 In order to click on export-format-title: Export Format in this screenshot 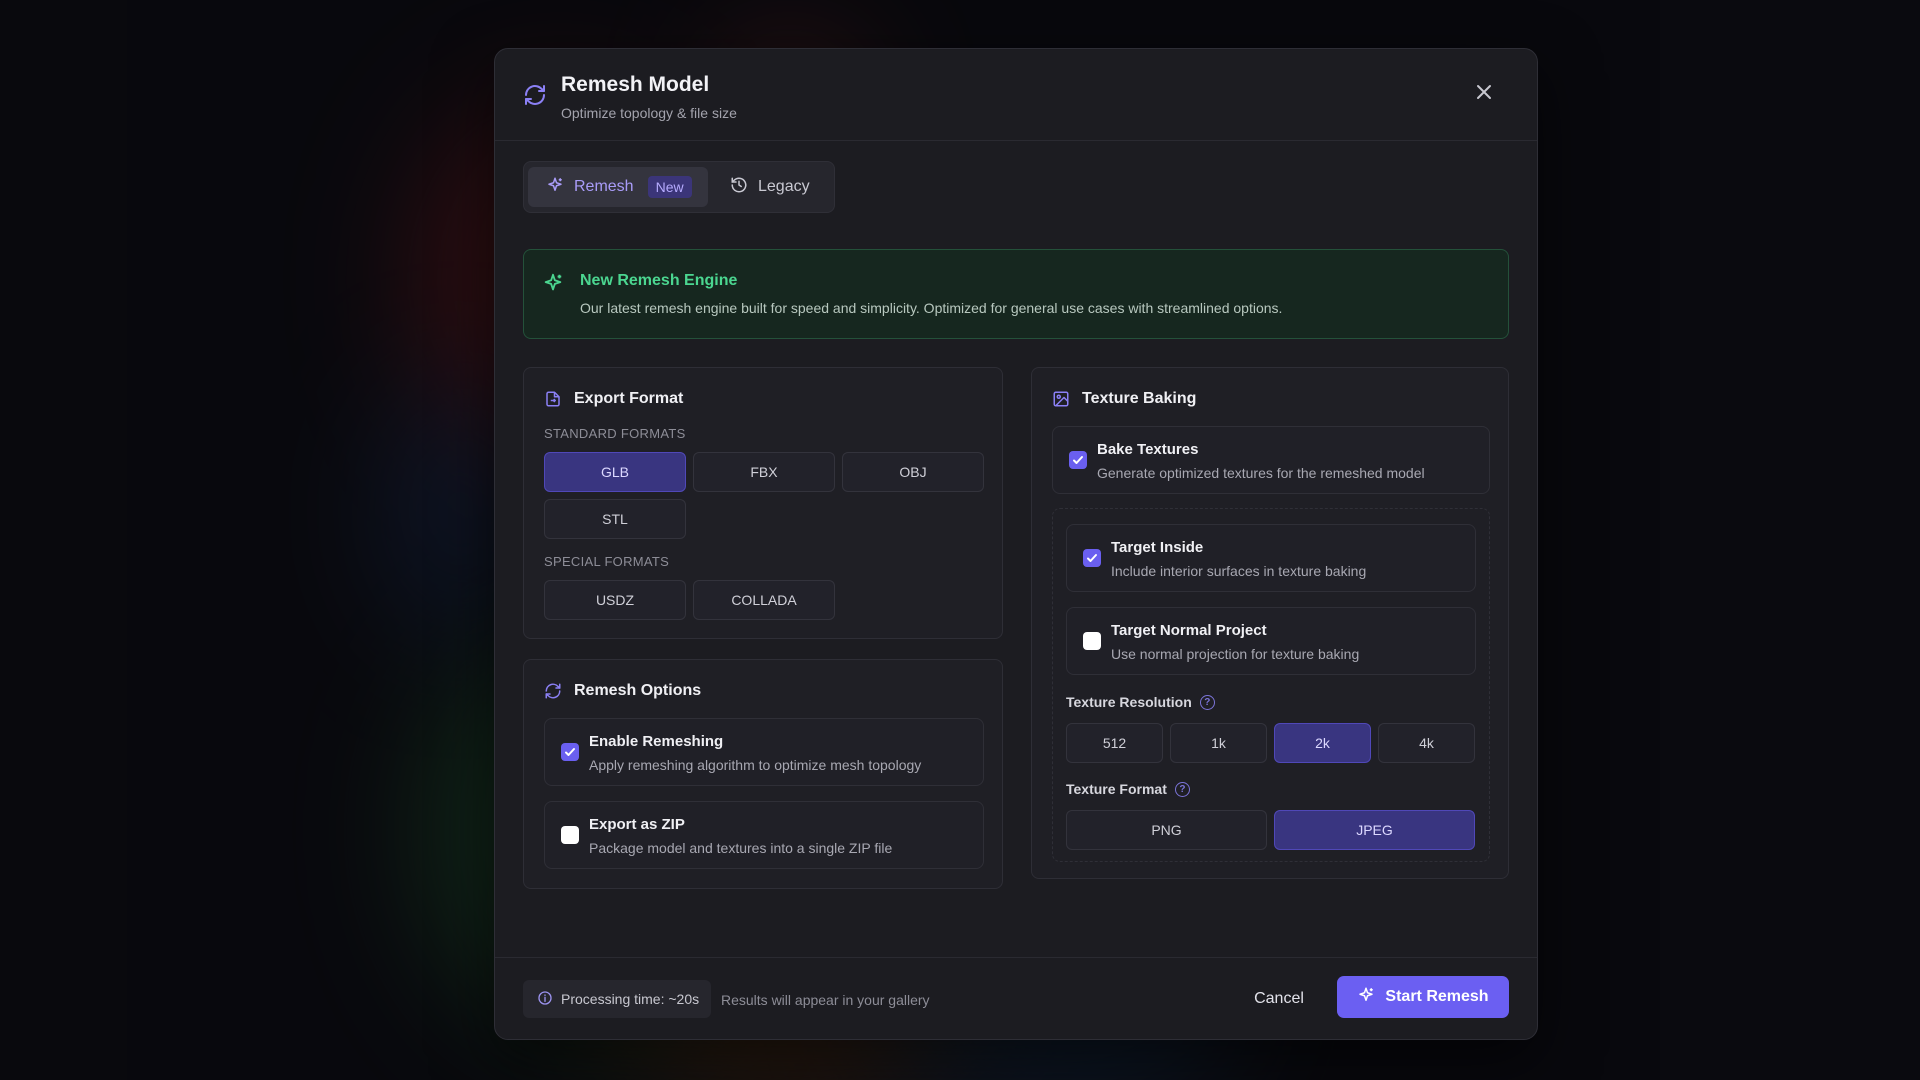, I will do `click(629, 398)`.